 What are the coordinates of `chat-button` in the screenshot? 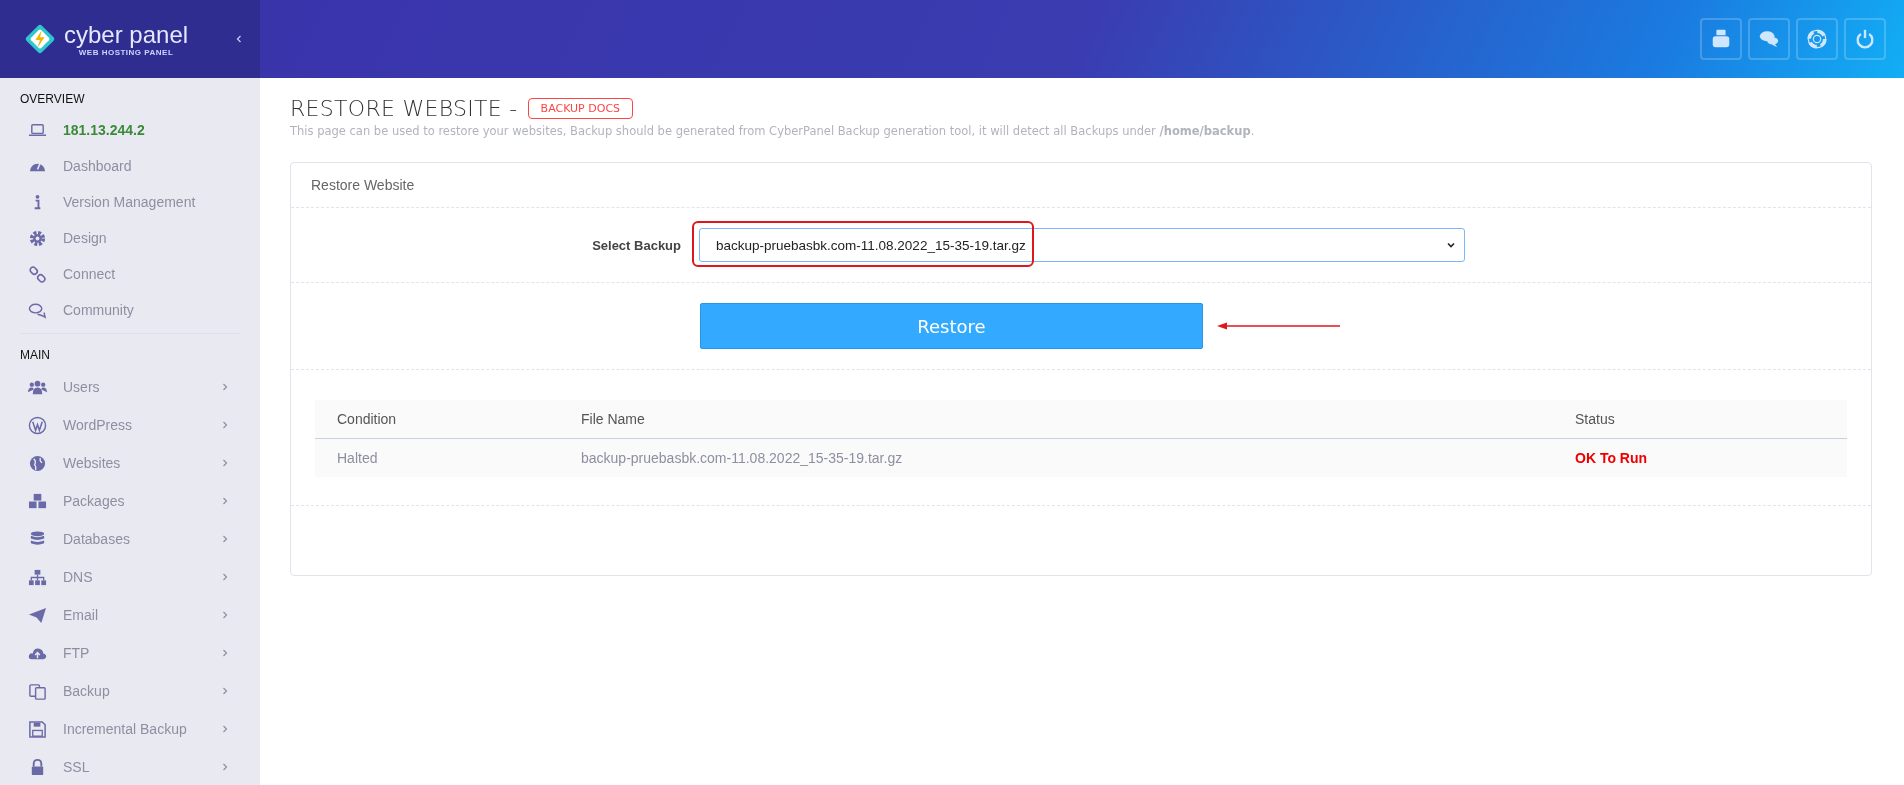 It's located at (1769, 39).